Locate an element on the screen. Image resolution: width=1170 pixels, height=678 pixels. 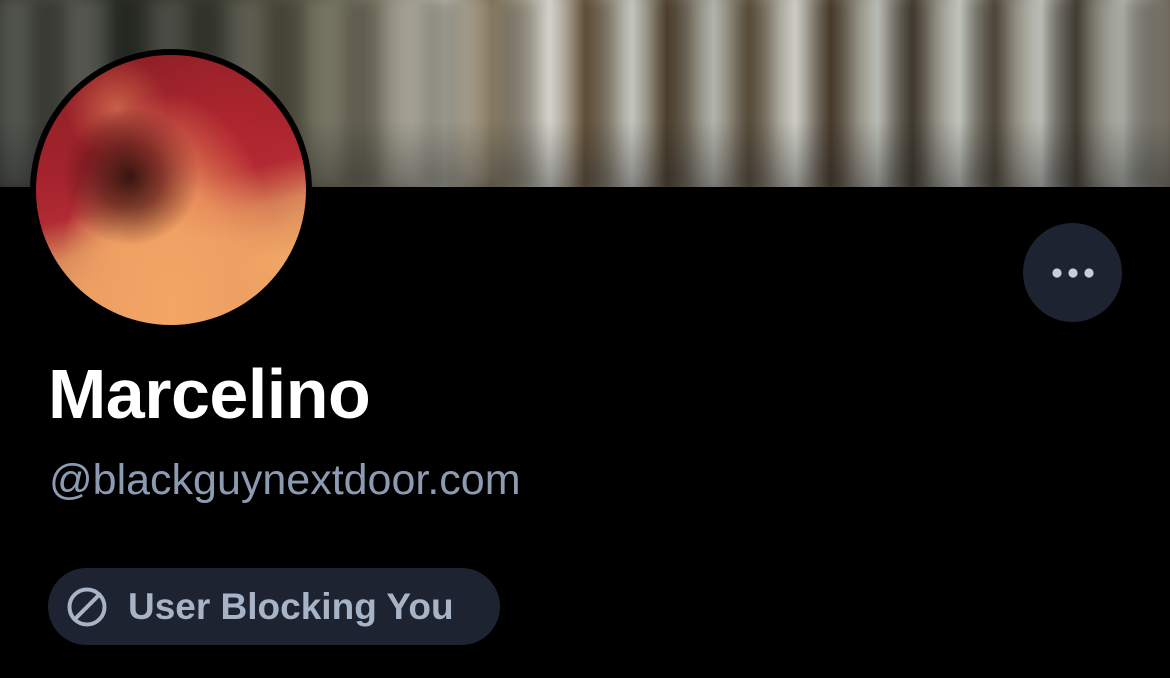
user-handle: @blackguynextdoor.com is located at coordinates (285, 480).